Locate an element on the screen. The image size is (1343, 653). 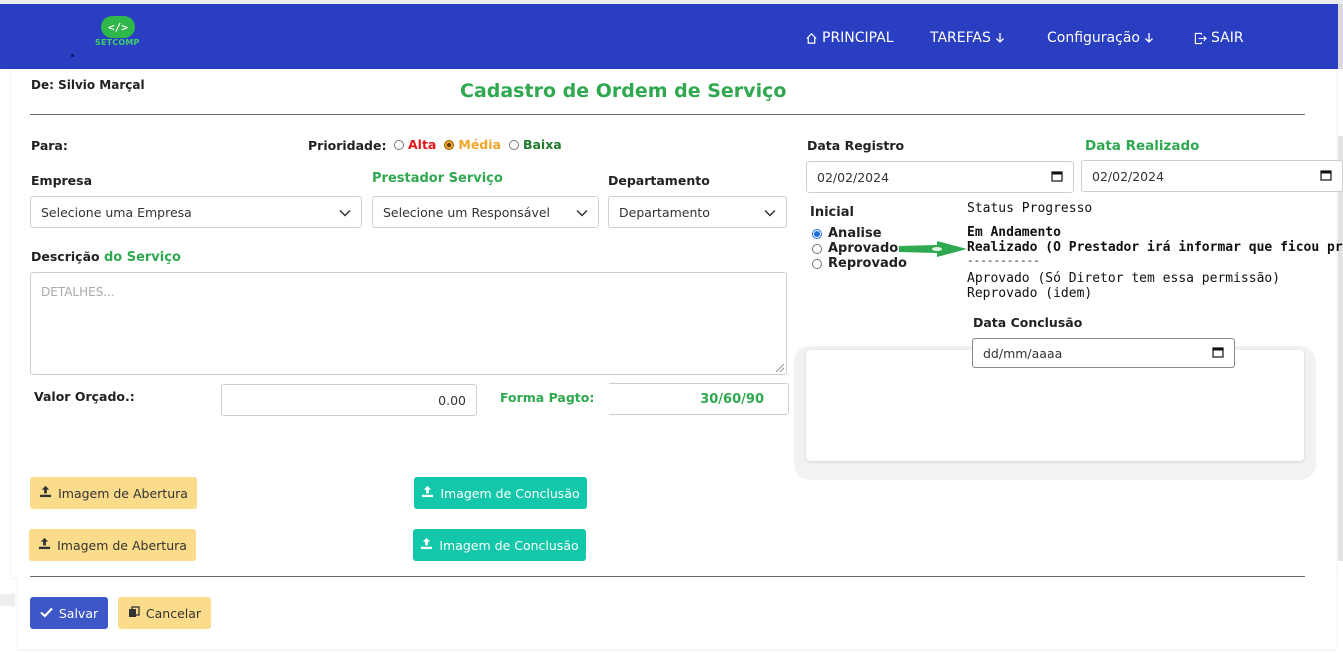
inicial-option-reprovado: Reprovado is located at coordinates (859, 263).